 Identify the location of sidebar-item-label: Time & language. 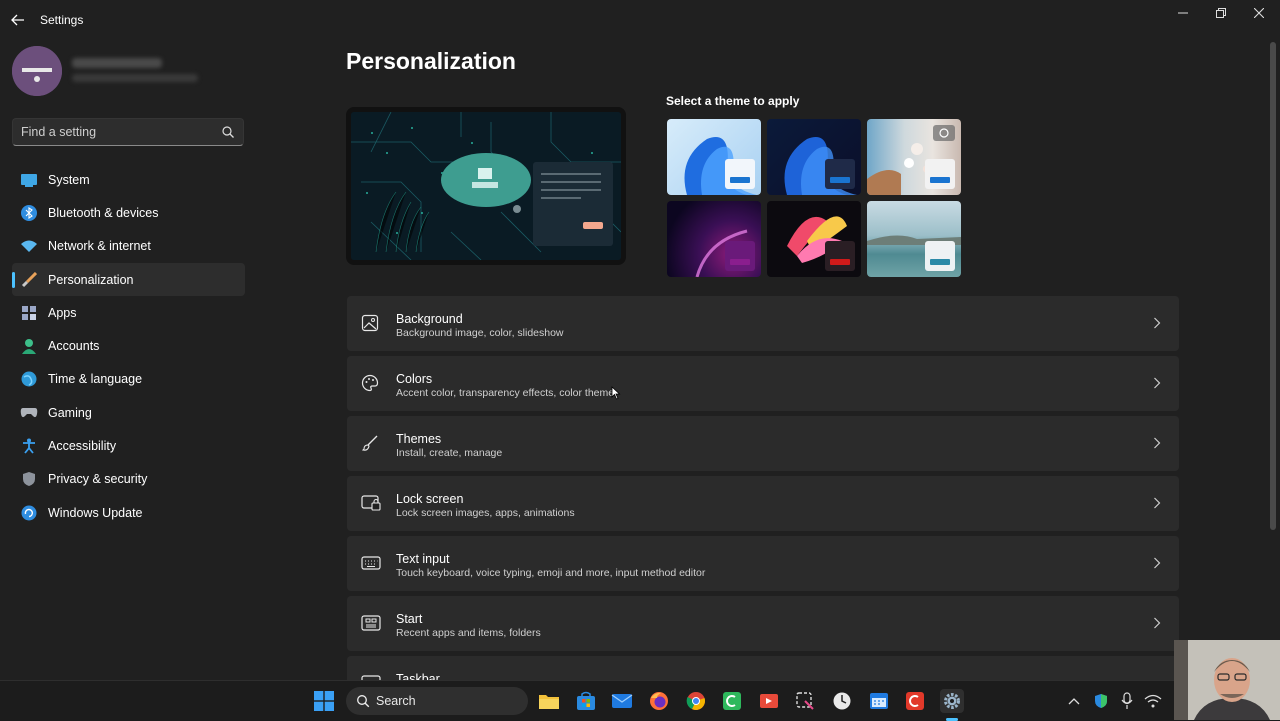
(95, 379).